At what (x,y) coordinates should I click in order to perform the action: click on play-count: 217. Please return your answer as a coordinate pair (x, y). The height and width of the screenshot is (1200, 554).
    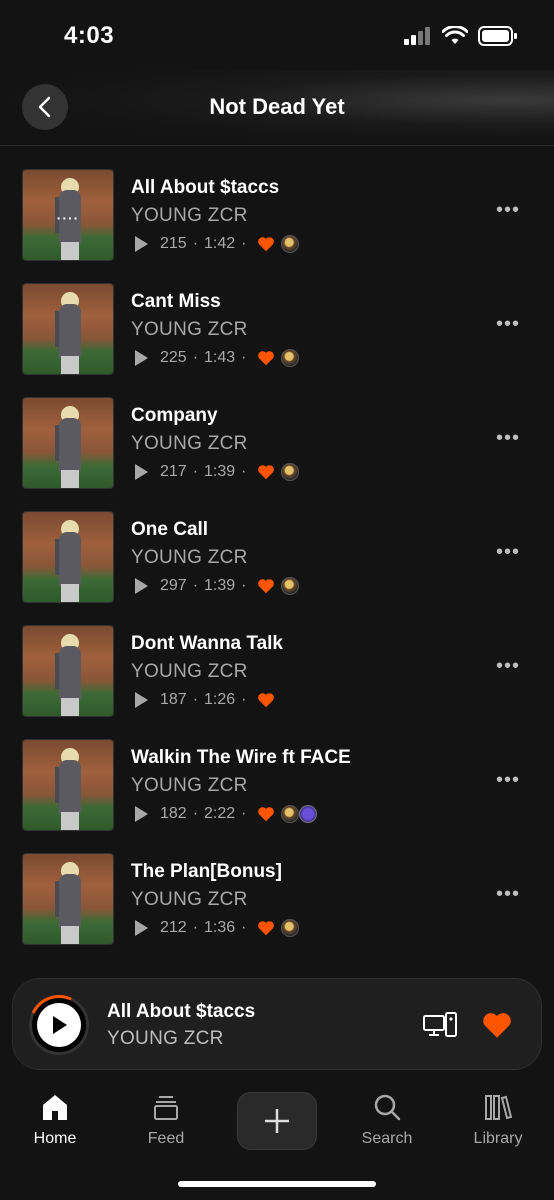
    Looking at the image, I should click on (173, 471).